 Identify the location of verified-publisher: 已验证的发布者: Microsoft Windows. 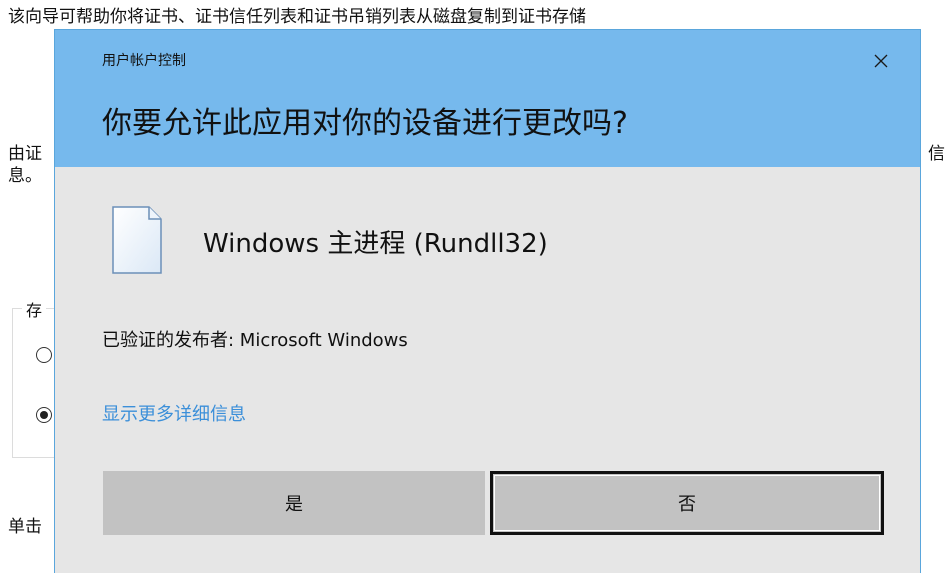
(255, 340).